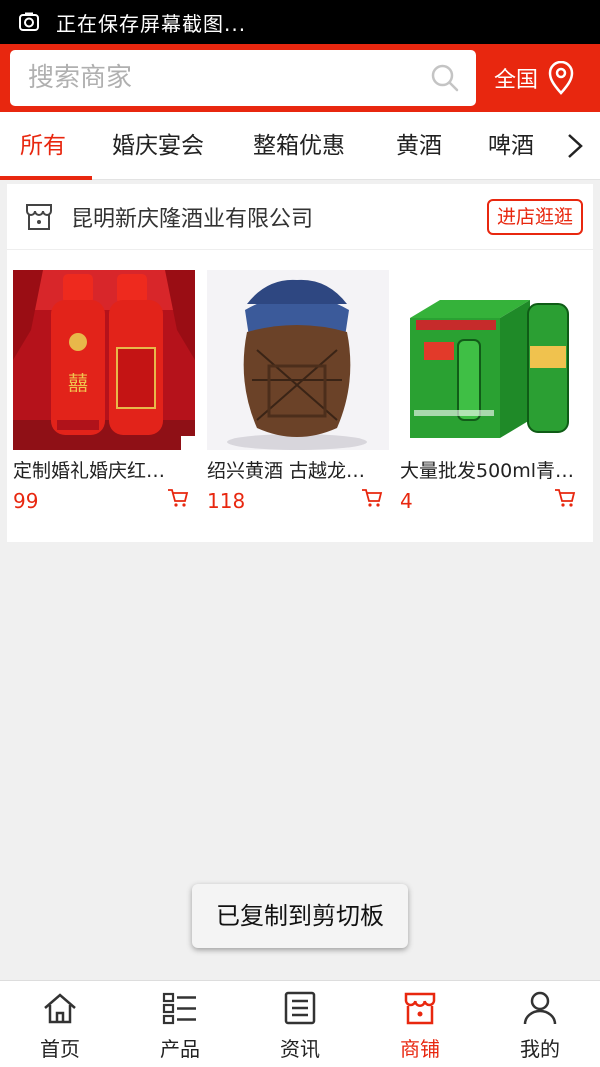 The height and width of the screenshot is (1067, 600). Describe the element at coordinates (540, 1008) in the screenshot. I see `user-icon` at that location.